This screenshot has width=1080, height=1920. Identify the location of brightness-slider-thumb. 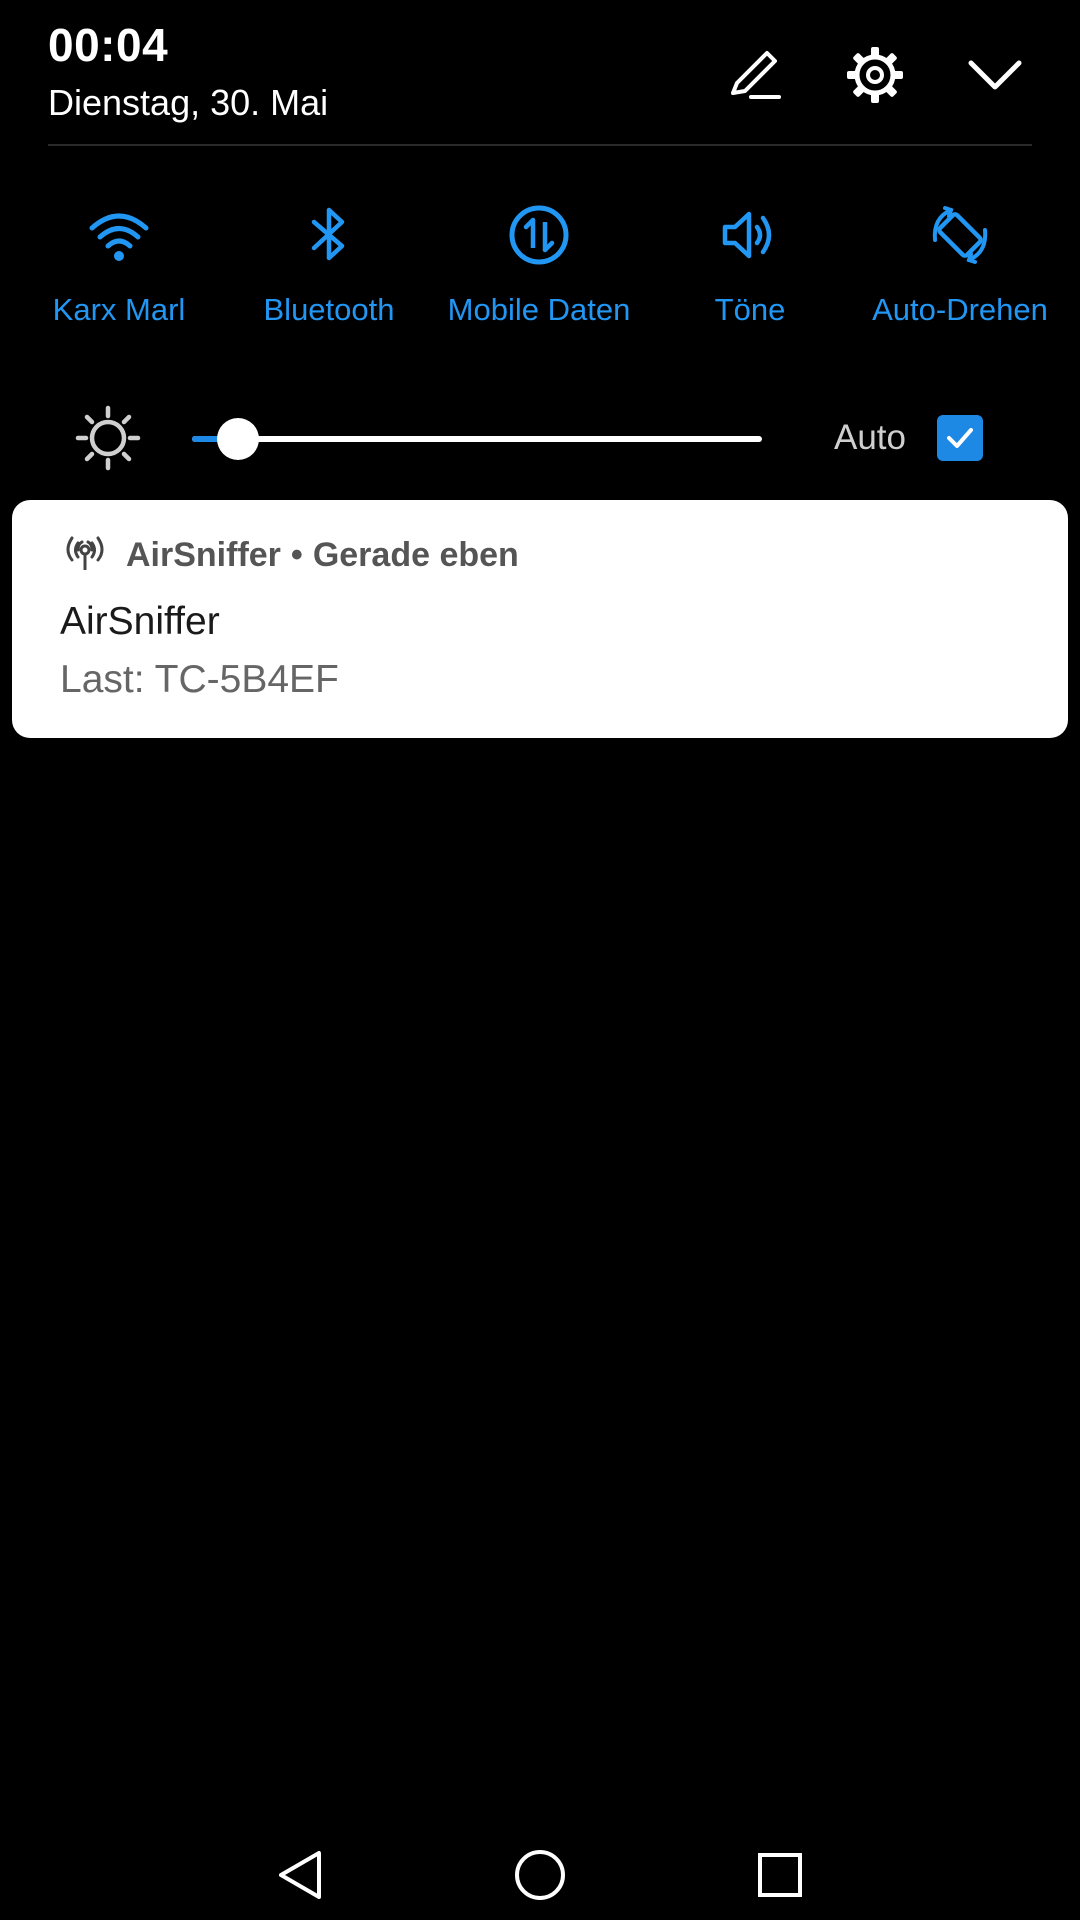
(238, 439).